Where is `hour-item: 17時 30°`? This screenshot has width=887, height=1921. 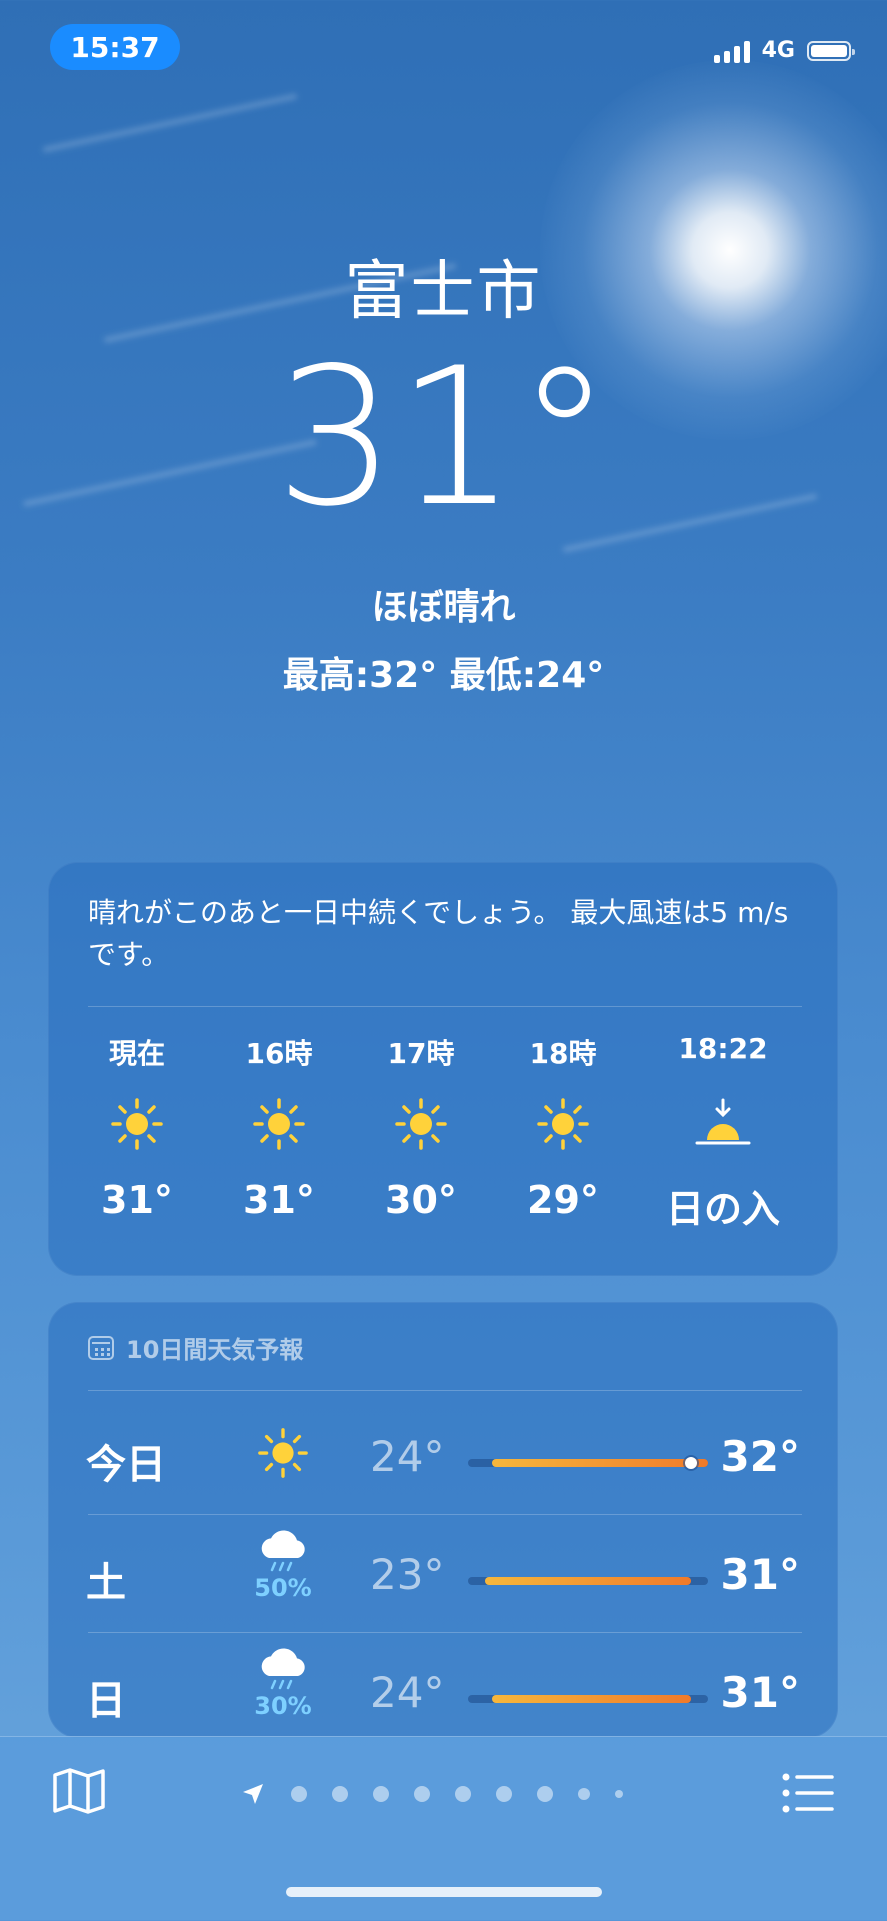
hour-item: 17時 30° is located at coordinates (421, 1127).